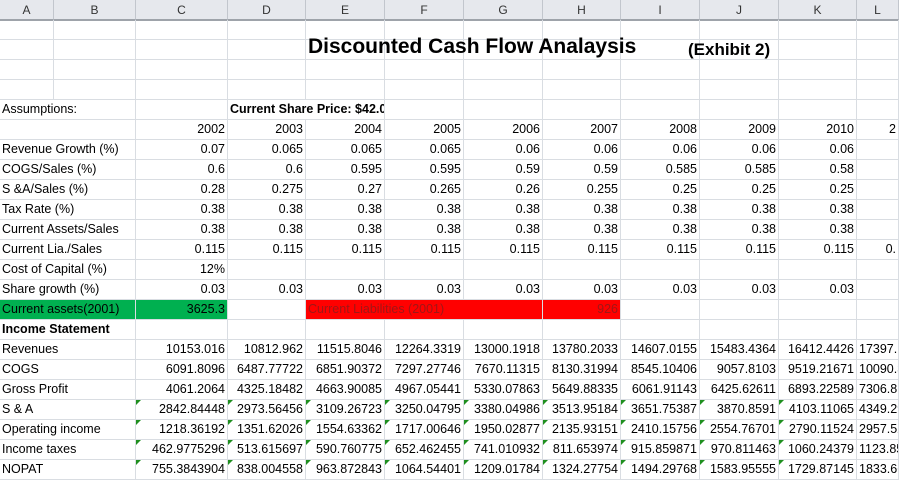 The height and width of the screenshot is (480, 899). What do you see at coordinates (660, 10) in the screenshot?
I see `column-header-i: I` at bounding box center [660, 10].